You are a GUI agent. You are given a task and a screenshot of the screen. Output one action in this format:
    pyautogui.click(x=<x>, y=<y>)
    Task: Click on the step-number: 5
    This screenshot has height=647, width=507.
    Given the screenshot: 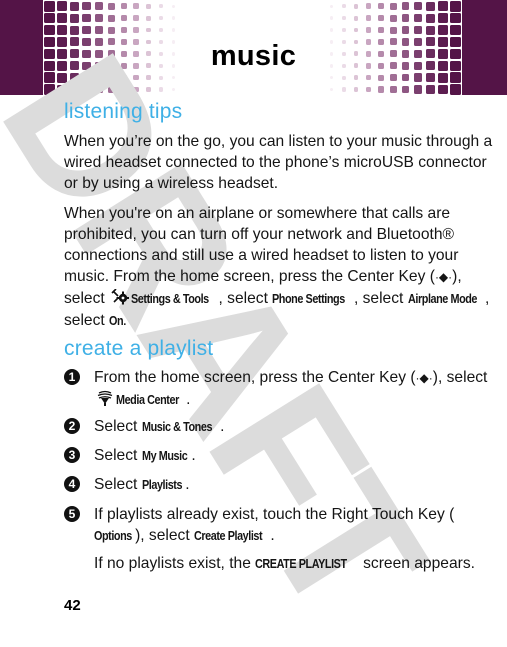 What is the action you would take?
    pyautogui.click(x=72, y=514)
    